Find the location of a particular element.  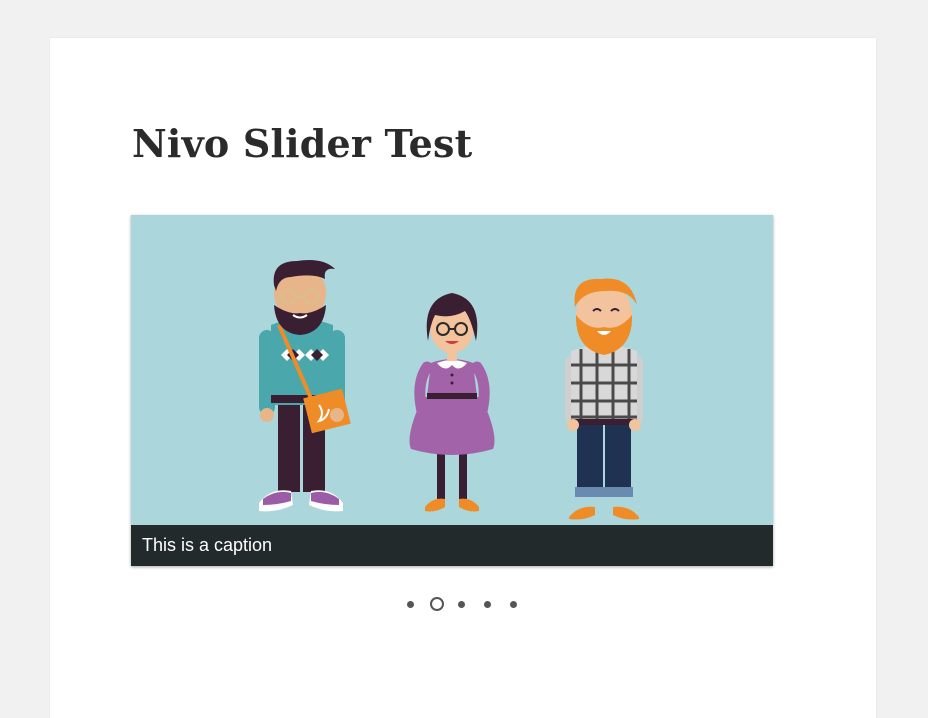

slide-dot-2-active is located at coordinates (437, 604).